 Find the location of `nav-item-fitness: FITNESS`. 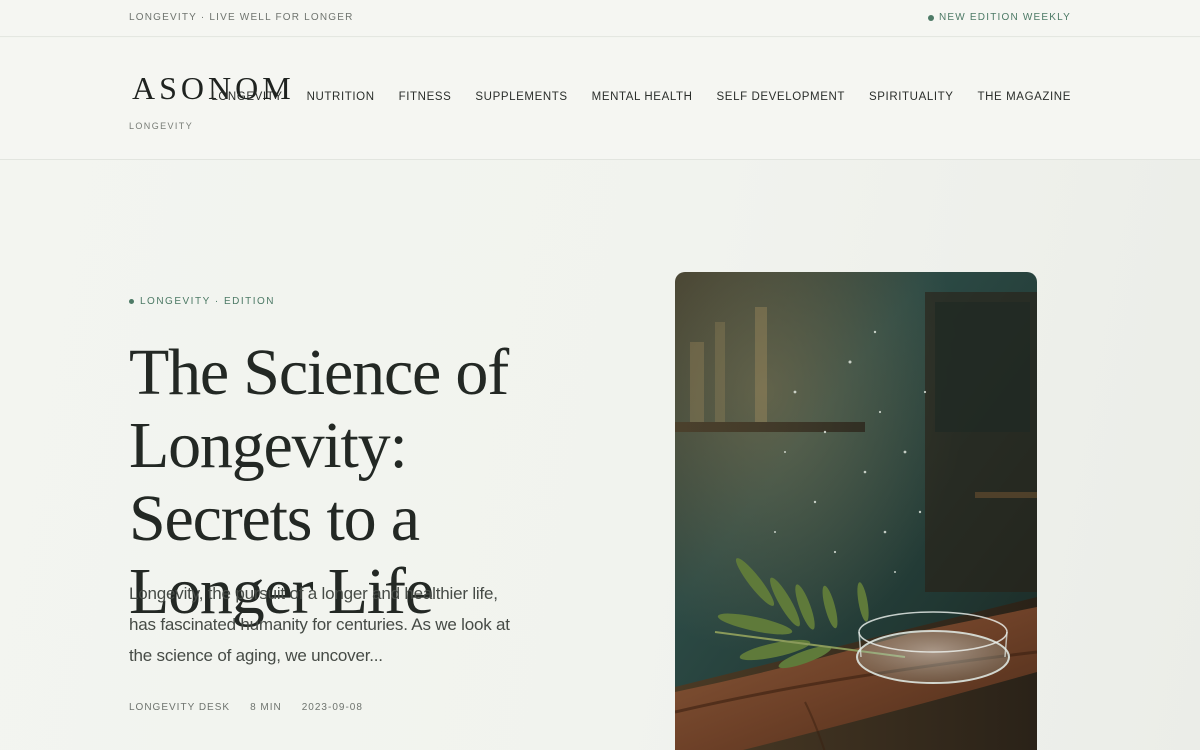

nav-item-fitness: FITNESS is located at coordinates (425, 97).